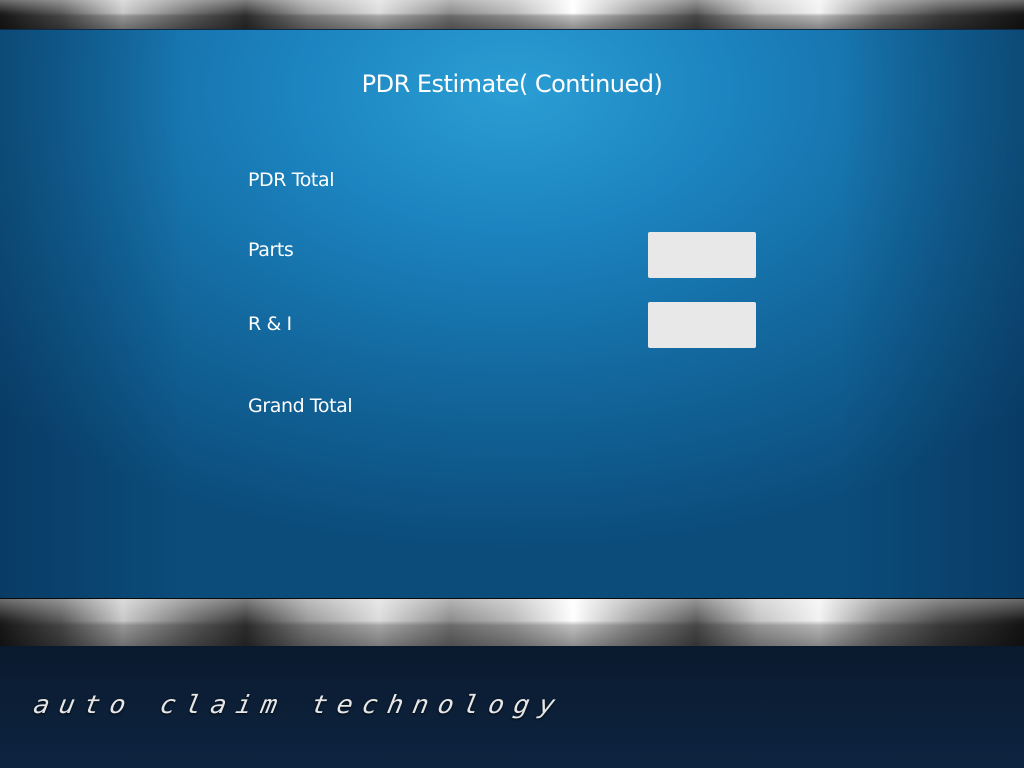 The height and width of the screenshot is (768, 1024). What do you see at coordinates (299, 704) in the screenshot?
I see `brand-logo-text: auto claim technology` at bounding box center [299, 704].